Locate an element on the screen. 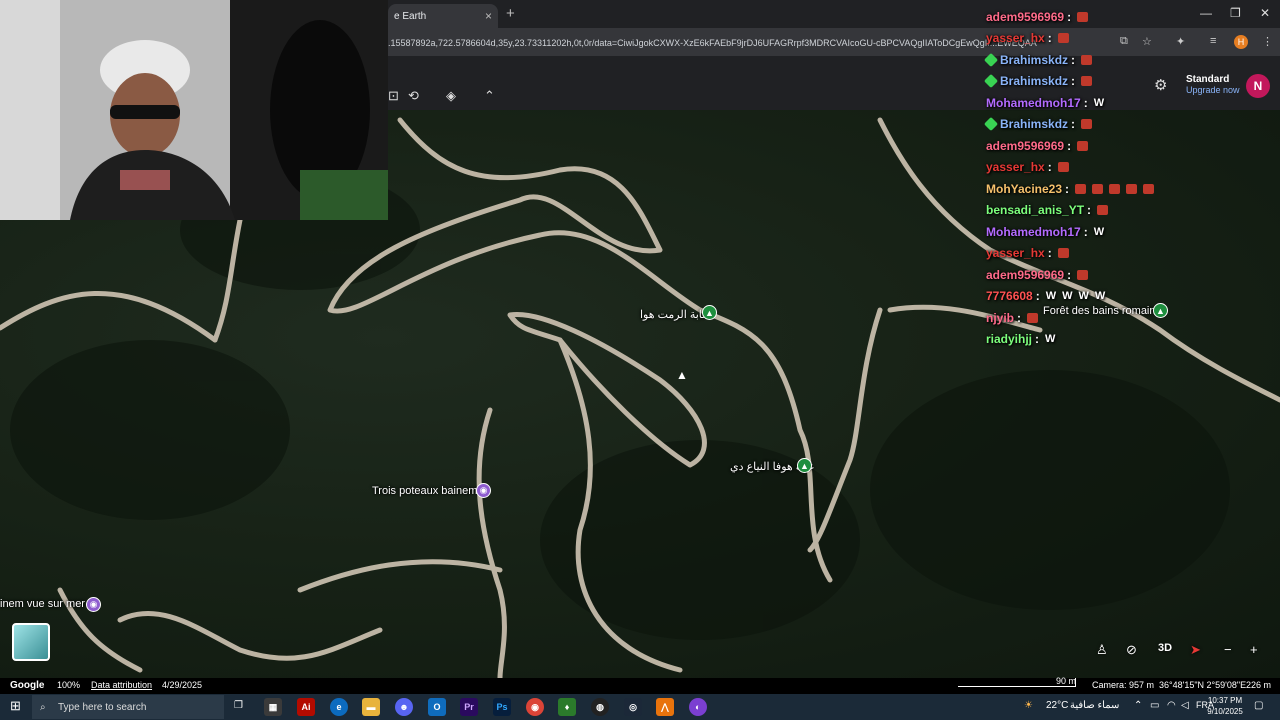  fullscreen-icon: ⊡ is located at coordinates (393, 96).